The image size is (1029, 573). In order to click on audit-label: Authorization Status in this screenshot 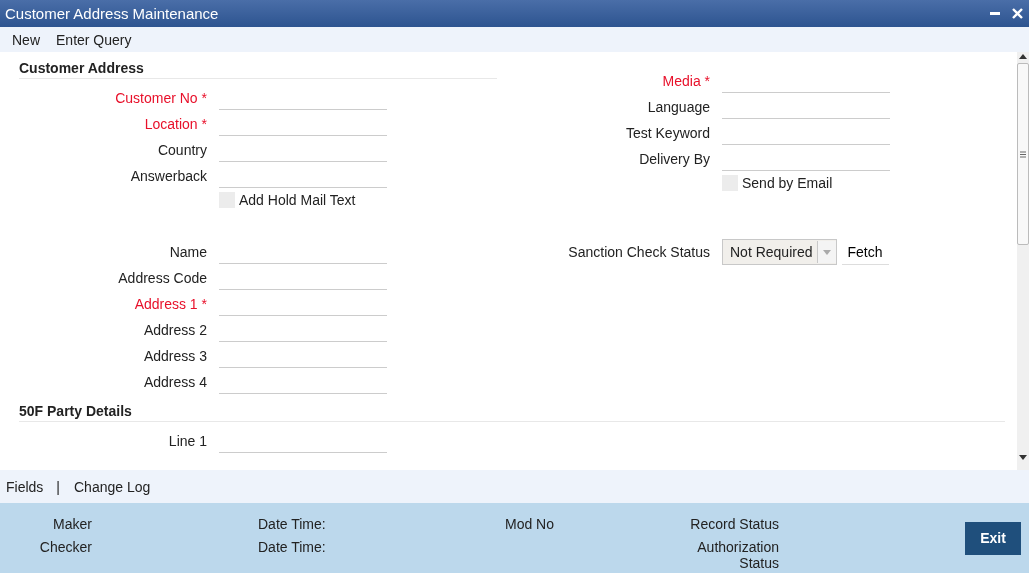, I will do `click(737, 555)`.